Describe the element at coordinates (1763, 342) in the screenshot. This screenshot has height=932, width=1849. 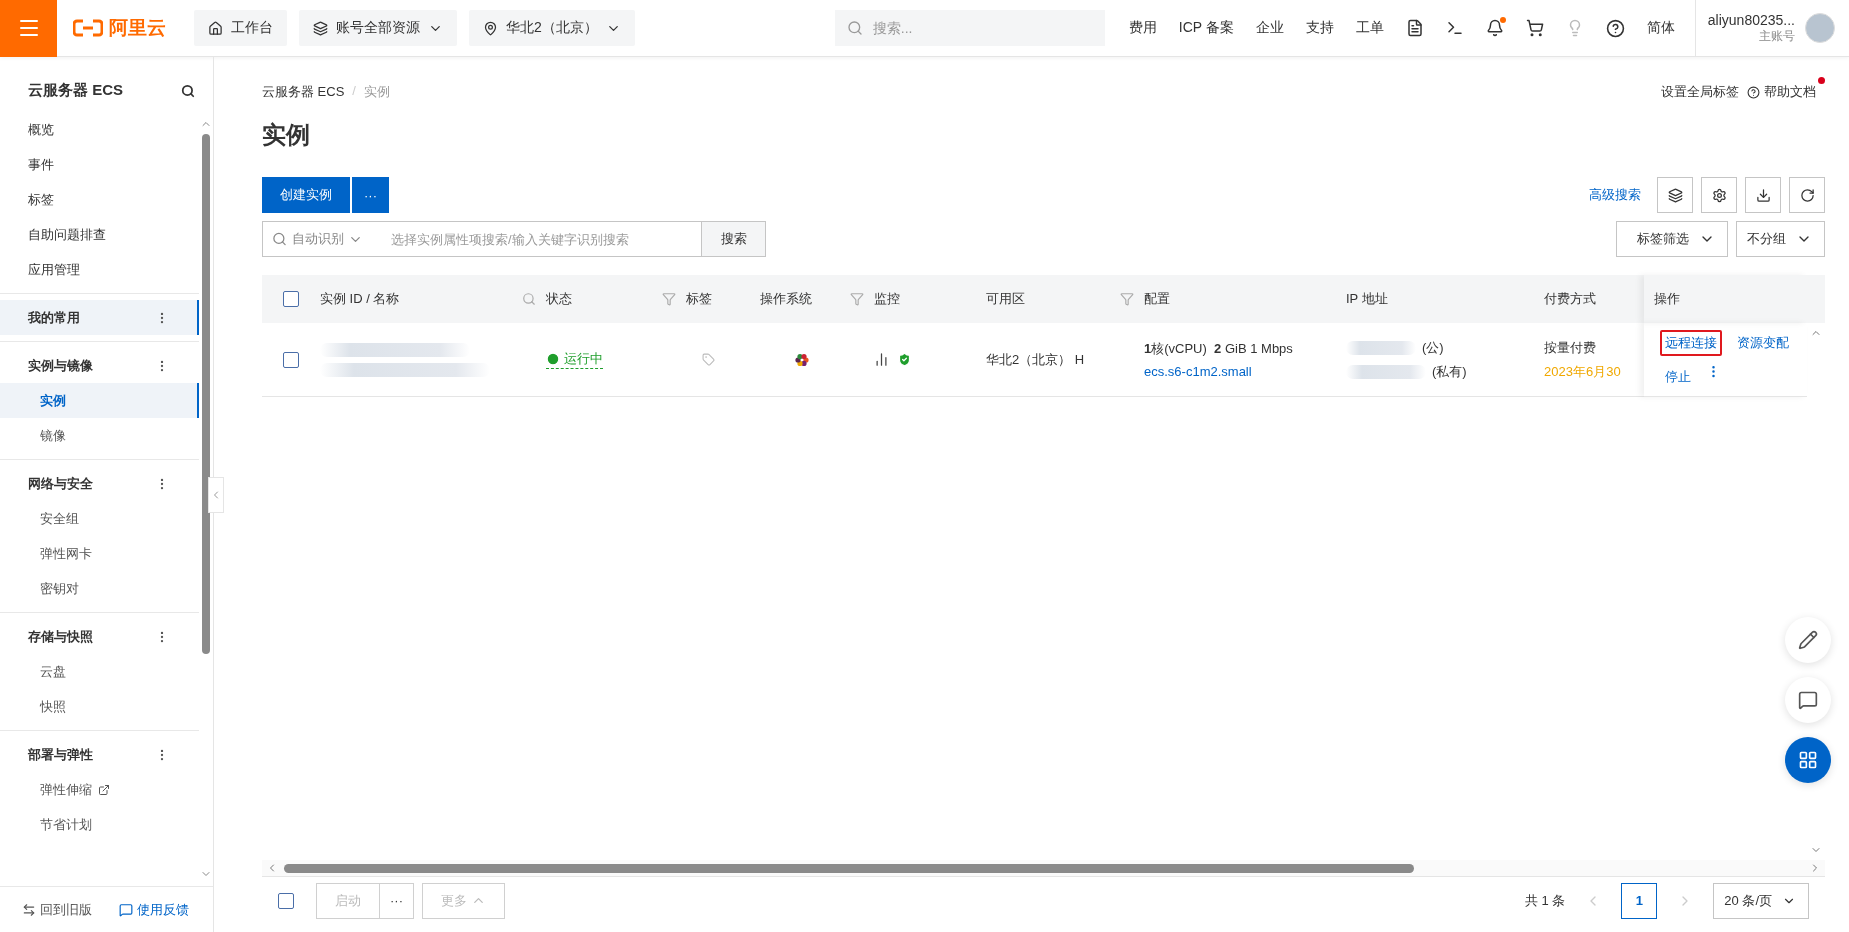
I see `action-link: 资源变配` at that location.